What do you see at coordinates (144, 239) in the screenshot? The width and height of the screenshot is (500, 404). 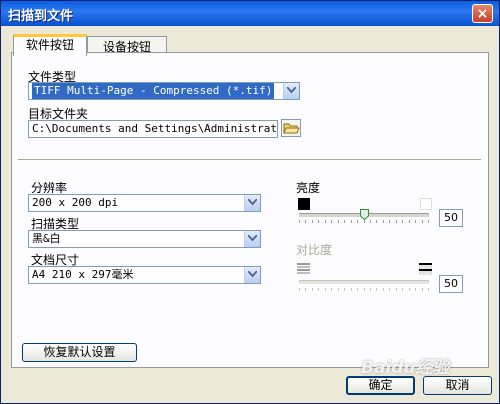 I see `scan-type-select: 黑&白` at bounding box center [144, 239].